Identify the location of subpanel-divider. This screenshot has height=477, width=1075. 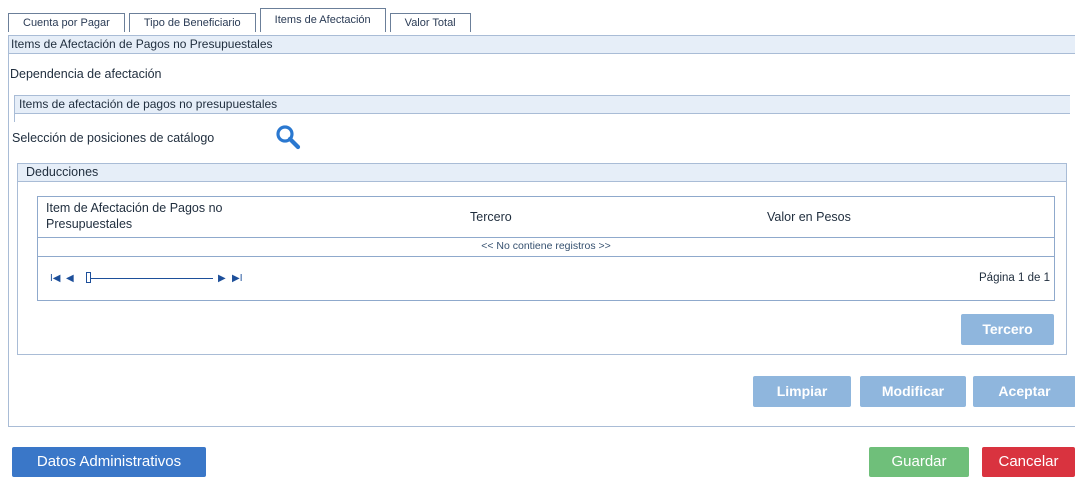
(14, 118).